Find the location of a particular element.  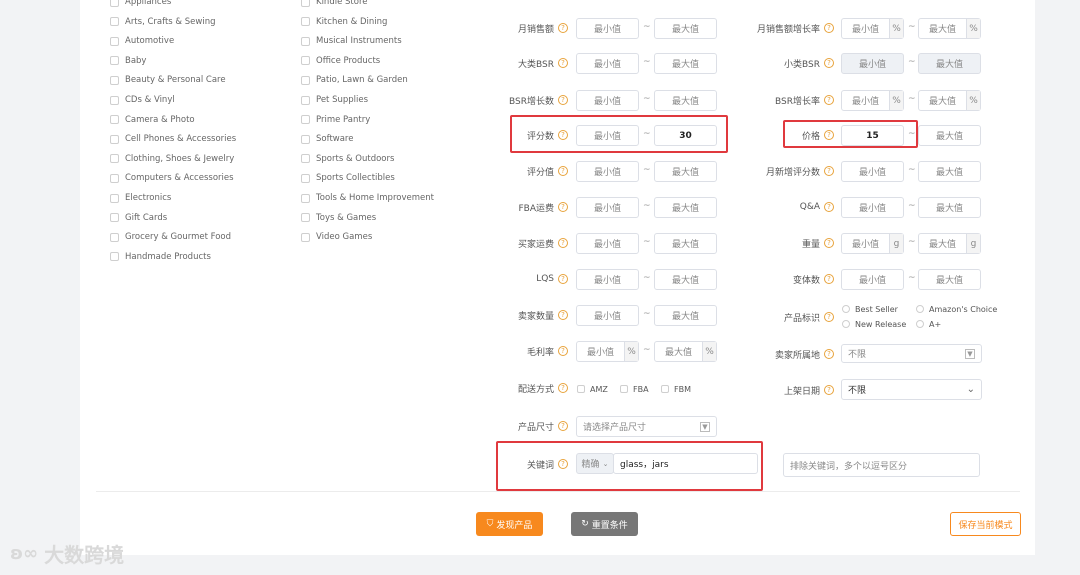

category-checkbox: CDs & Vinyl is located at coordinates (142, 100).